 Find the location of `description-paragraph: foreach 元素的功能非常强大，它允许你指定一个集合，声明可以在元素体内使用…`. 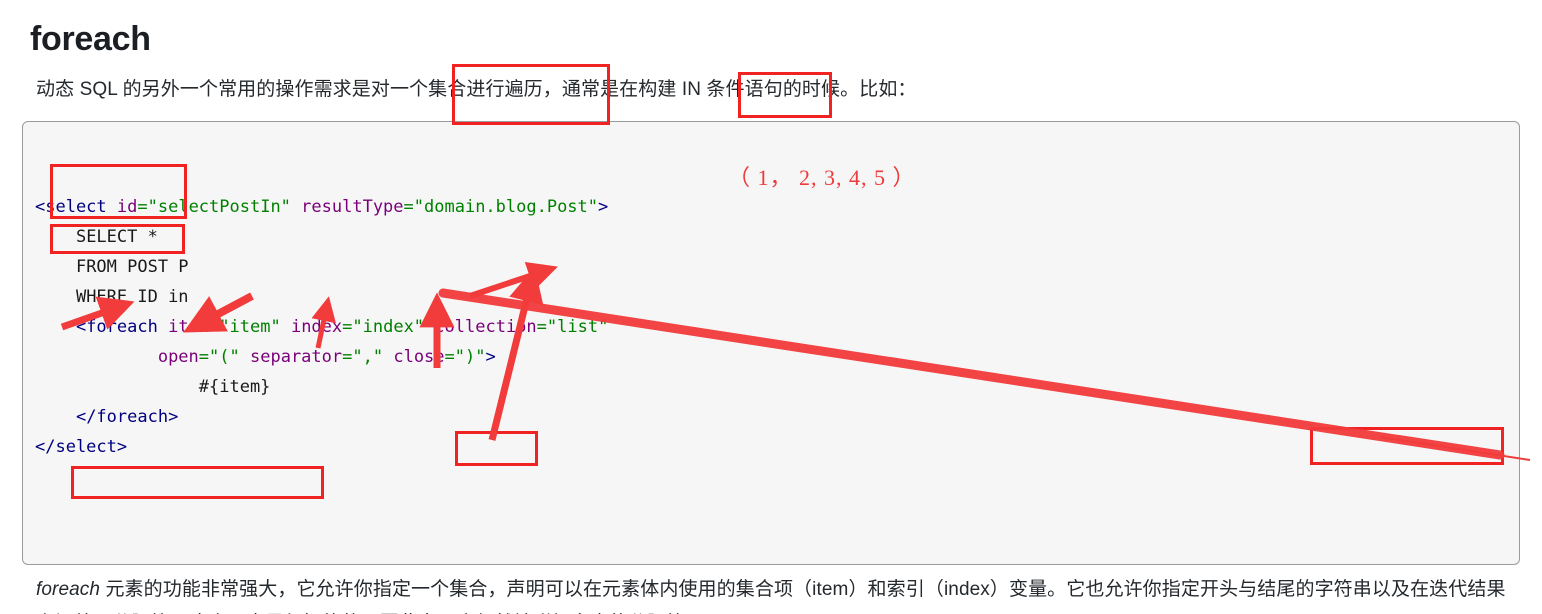

description-paragraph: foreach 元素的功能非常强大，它允许你指定一个集合，声明可以在元素体内使用… is located at coordinates (771, 589).